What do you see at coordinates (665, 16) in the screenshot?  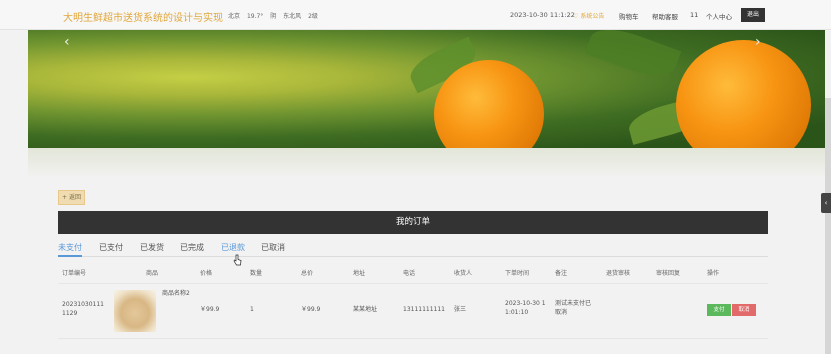 I see `help-link: 帮助客服` at bounding box center [665, 16].